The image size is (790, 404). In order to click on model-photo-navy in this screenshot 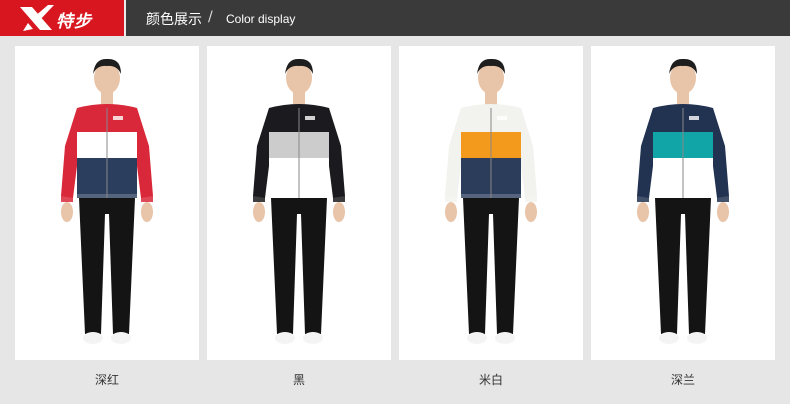, I will do `click(683, 201)`.